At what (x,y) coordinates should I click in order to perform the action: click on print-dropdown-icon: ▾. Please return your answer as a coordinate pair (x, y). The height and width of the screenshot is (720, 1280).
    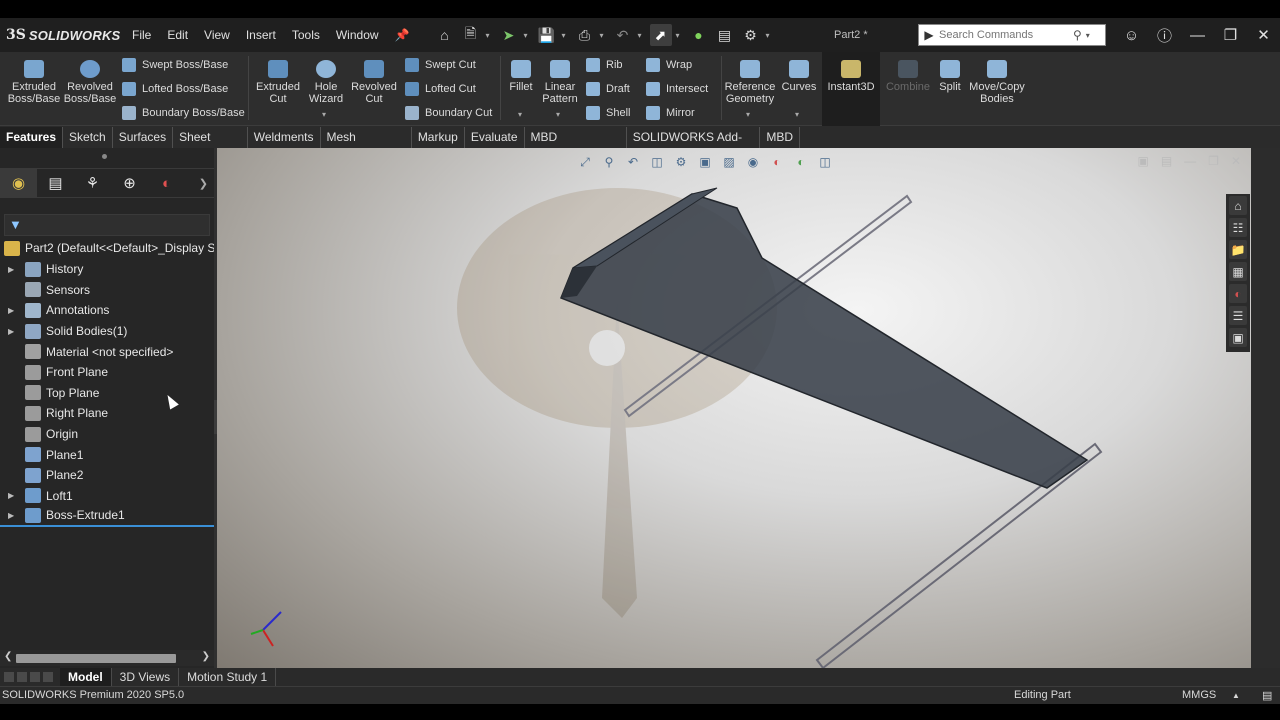
    Looking at the image, I should click on (604, 35).